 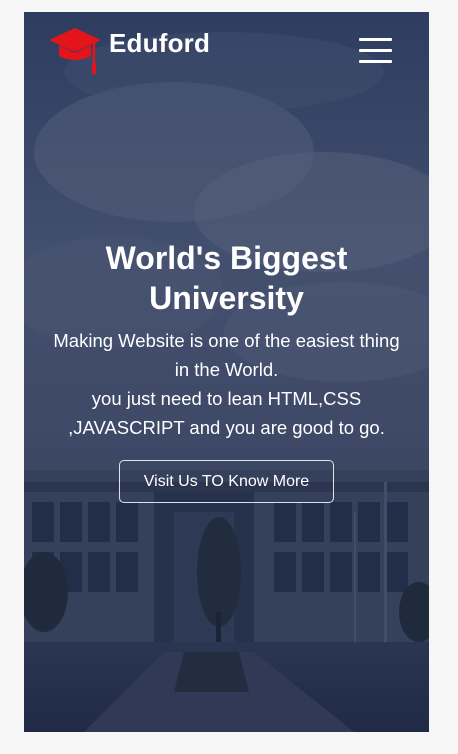 I want to click on hero-text-line: ,JAVASCRIPT and you are good to go., so click(x=226, y=427).